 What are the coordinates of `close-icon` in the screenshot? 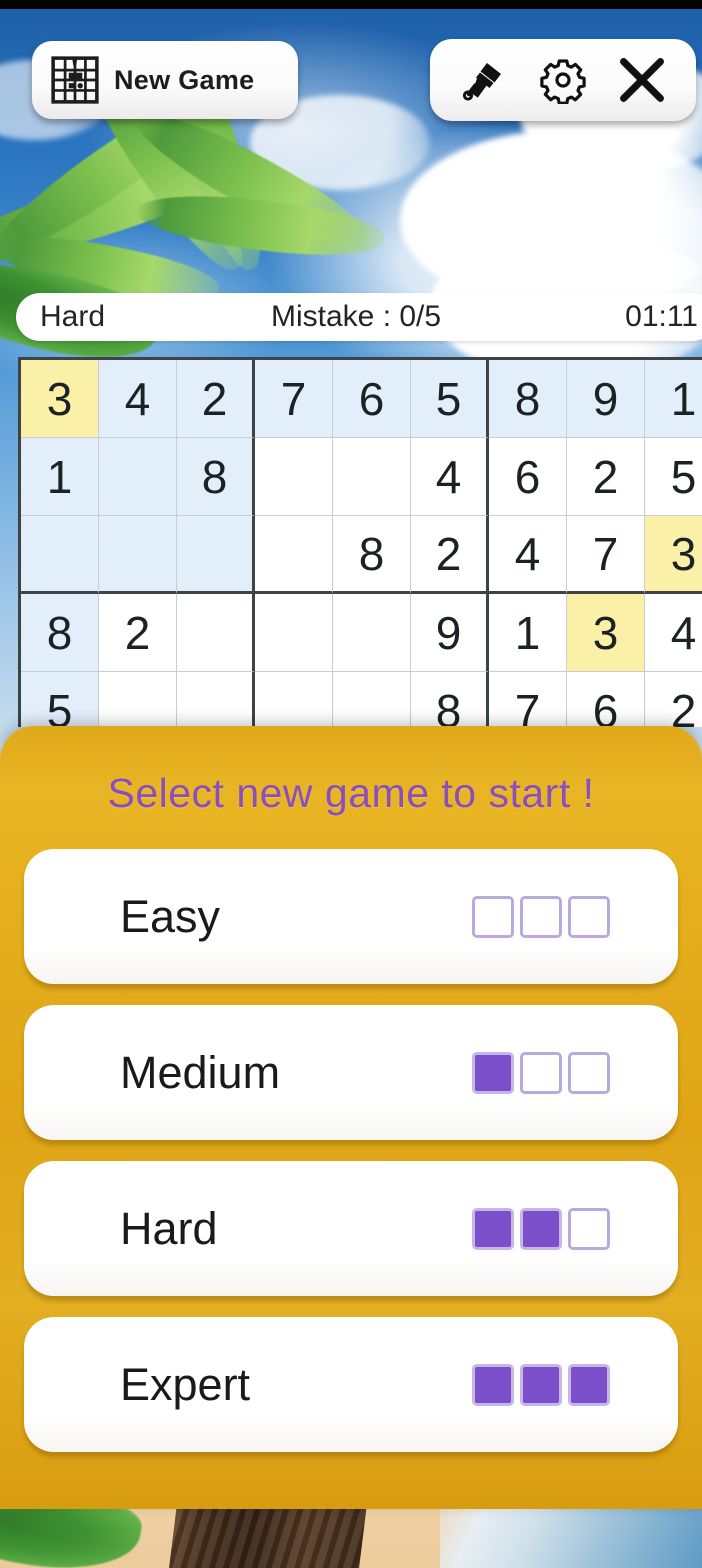 It's located at (642, 80).